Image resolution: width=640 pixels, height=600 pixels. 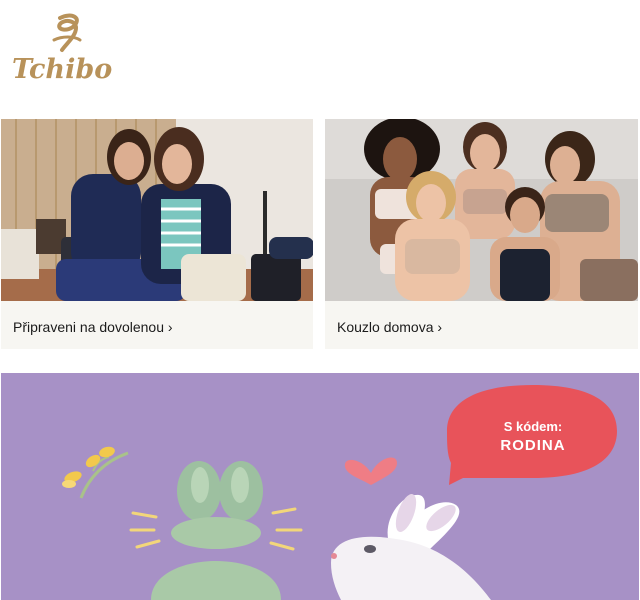 What do you see at coordinates (157, 210) in the screenshot?
I see `teaser-image-vacation` at bounding box center [157, 210].